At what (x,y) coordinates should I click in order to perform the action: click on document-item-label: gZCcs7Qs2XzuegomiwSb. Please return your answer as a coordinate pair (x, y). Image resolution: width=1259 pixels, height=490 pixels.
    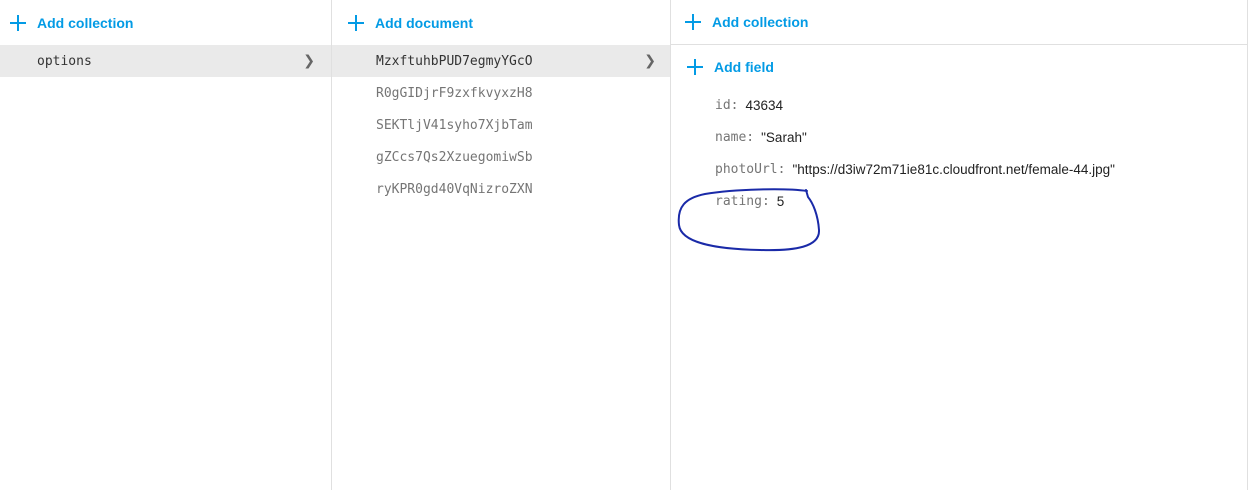
    Looking at the image, I should click on (454, 157).